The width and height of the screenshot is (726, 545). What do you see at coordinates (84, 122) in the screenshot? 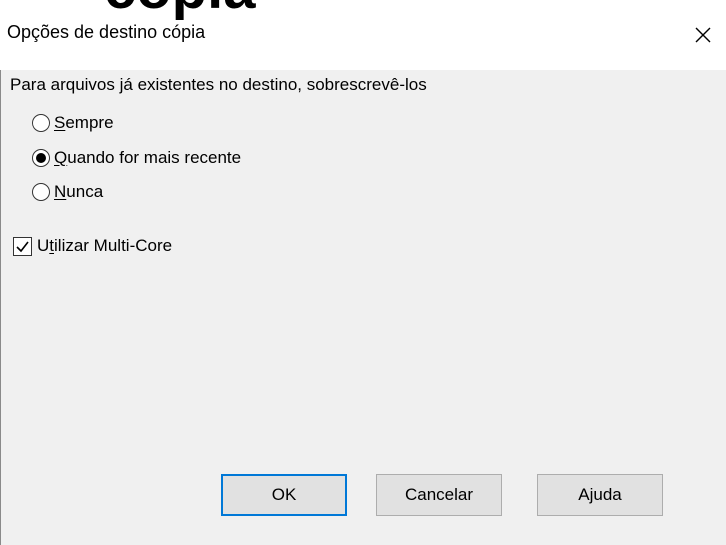
I see `radio-label-always: Sempre` at bounding box center [84, 122].